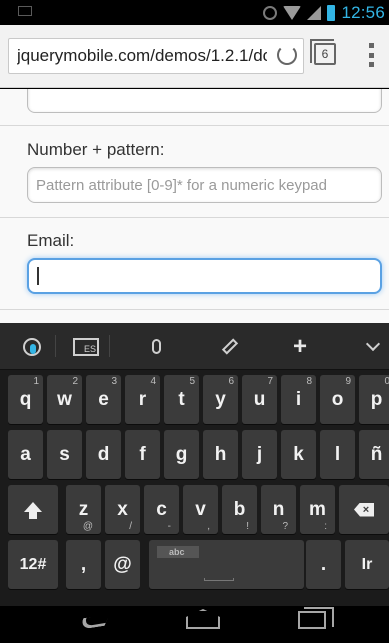 Image resolution: width=389 pixels, height=643 pixels. I want to click on navigation-bar, so click(194, 624).